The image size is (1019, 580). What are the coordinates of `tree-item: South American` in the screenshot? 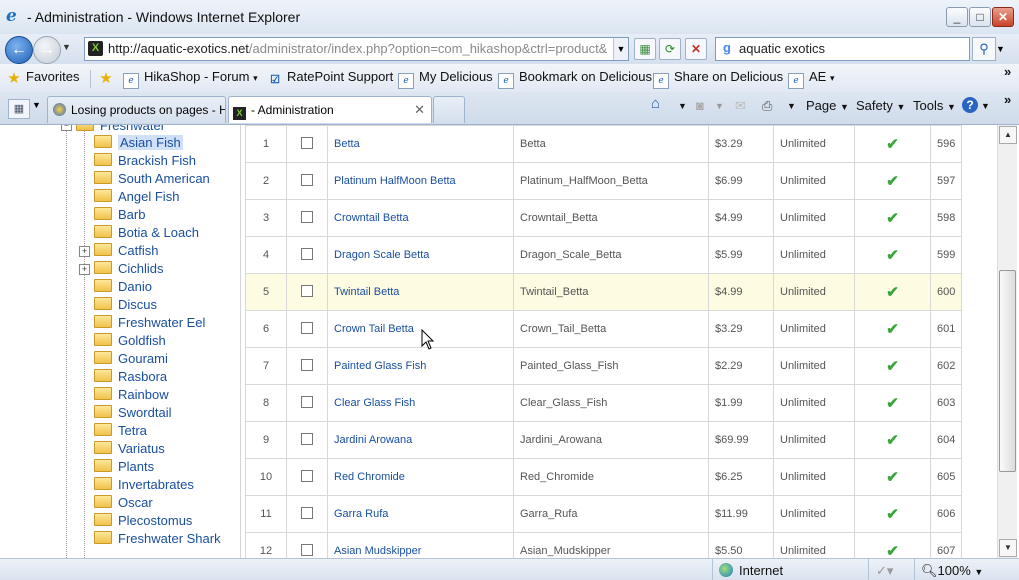 It's located at (152, 180).